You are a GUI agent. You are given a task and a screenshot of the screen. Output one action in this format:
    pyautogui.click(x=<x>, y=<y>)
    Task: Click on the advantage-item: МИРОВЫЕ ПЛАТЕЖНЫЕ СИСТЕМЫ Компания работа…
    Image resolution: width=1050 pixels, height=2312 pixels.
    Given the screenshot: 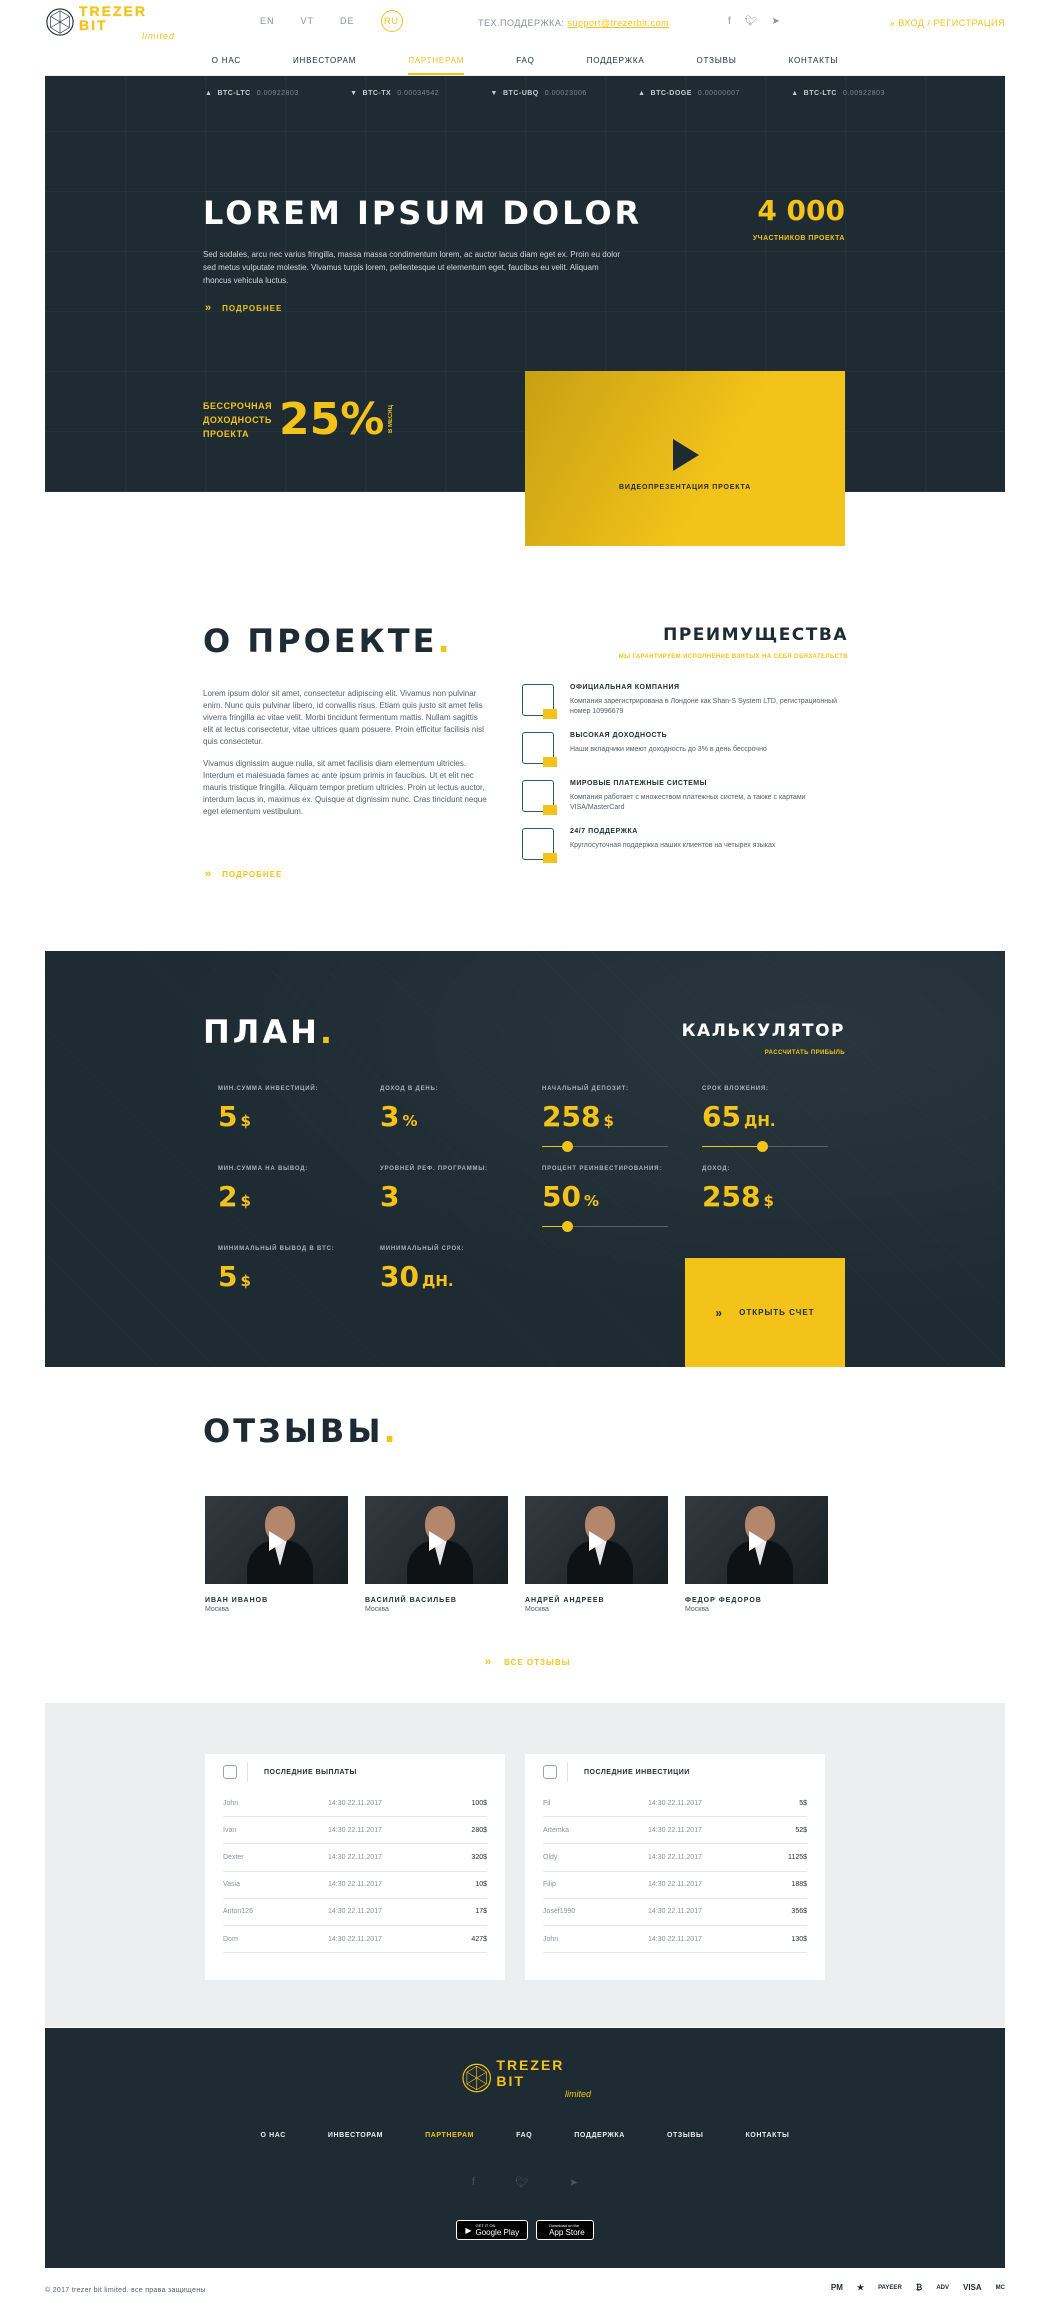 What is the action you would take?
    pyautogui.click(x=685, y=799)
    